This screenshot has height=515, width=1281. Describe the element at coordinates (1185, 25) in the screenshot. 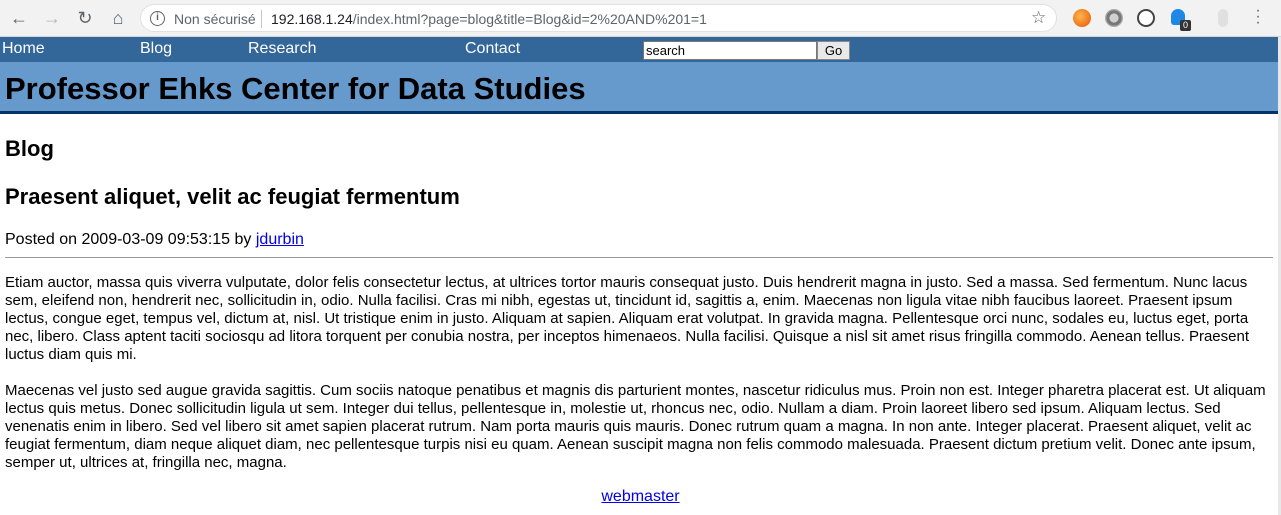

I see `extension-badge: 0` at that location.